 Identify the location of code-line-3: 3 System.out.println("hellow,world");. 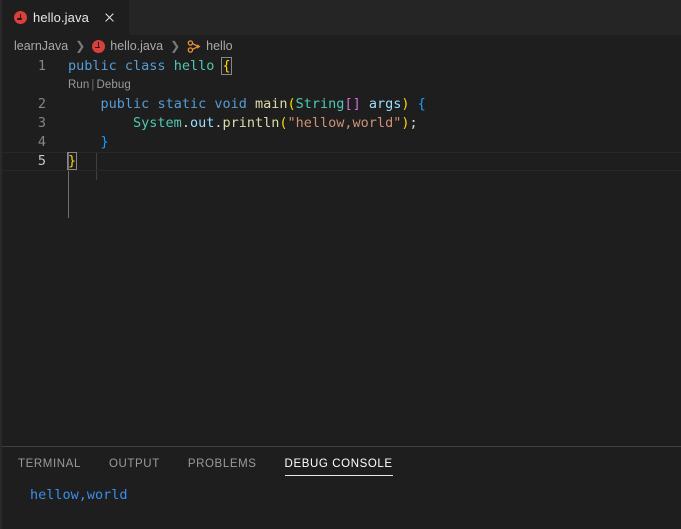
(340, 123).